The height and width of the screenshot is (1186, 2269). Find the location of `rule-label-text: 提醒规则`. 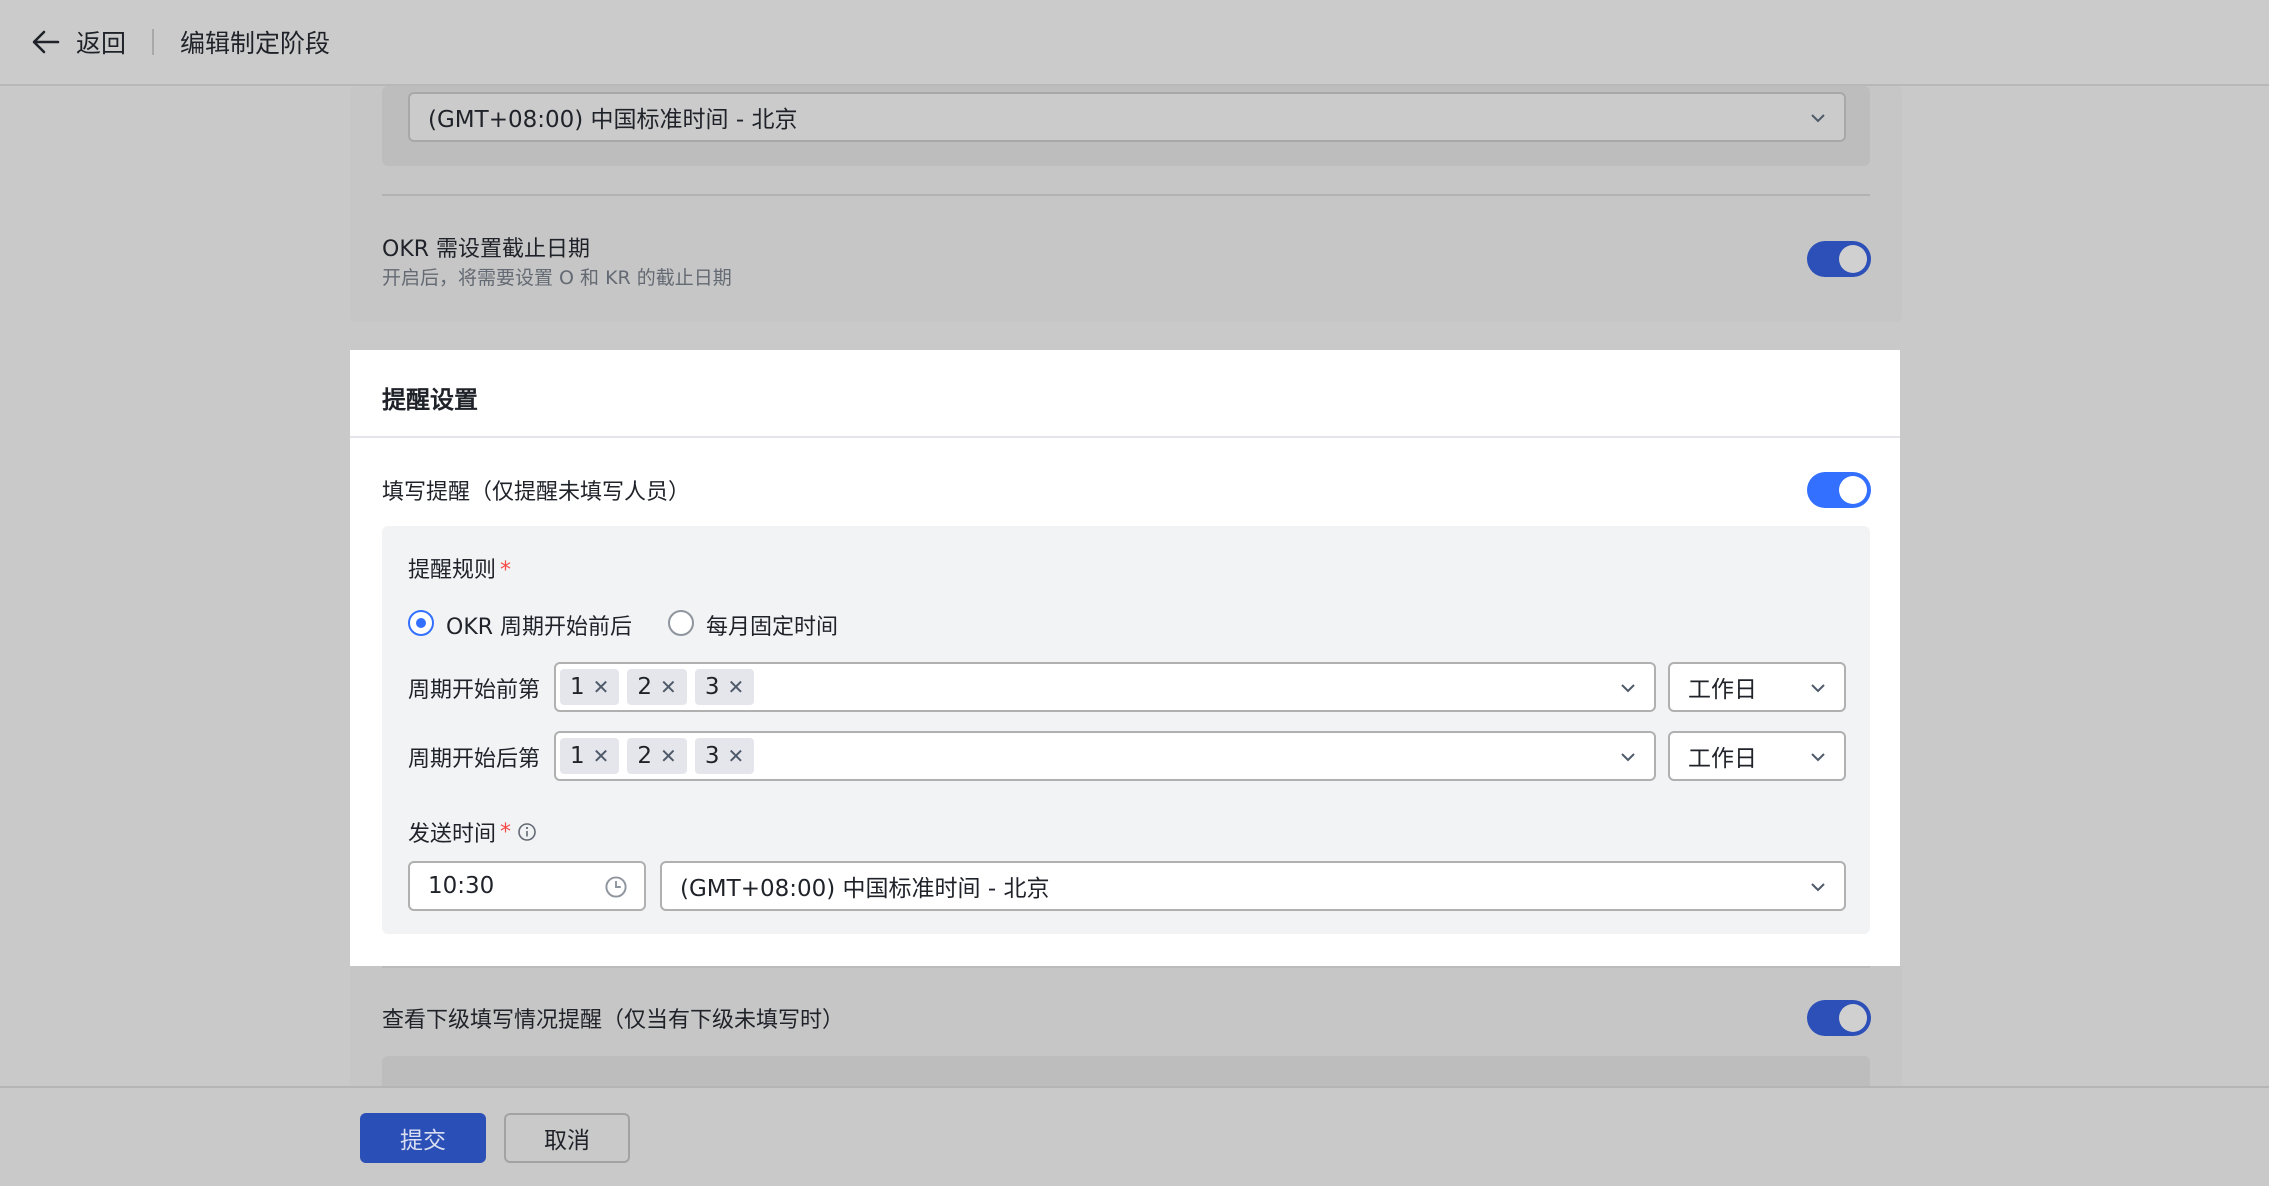

rule-label-text: 提醒规则 is located at coordinates (452, 570).